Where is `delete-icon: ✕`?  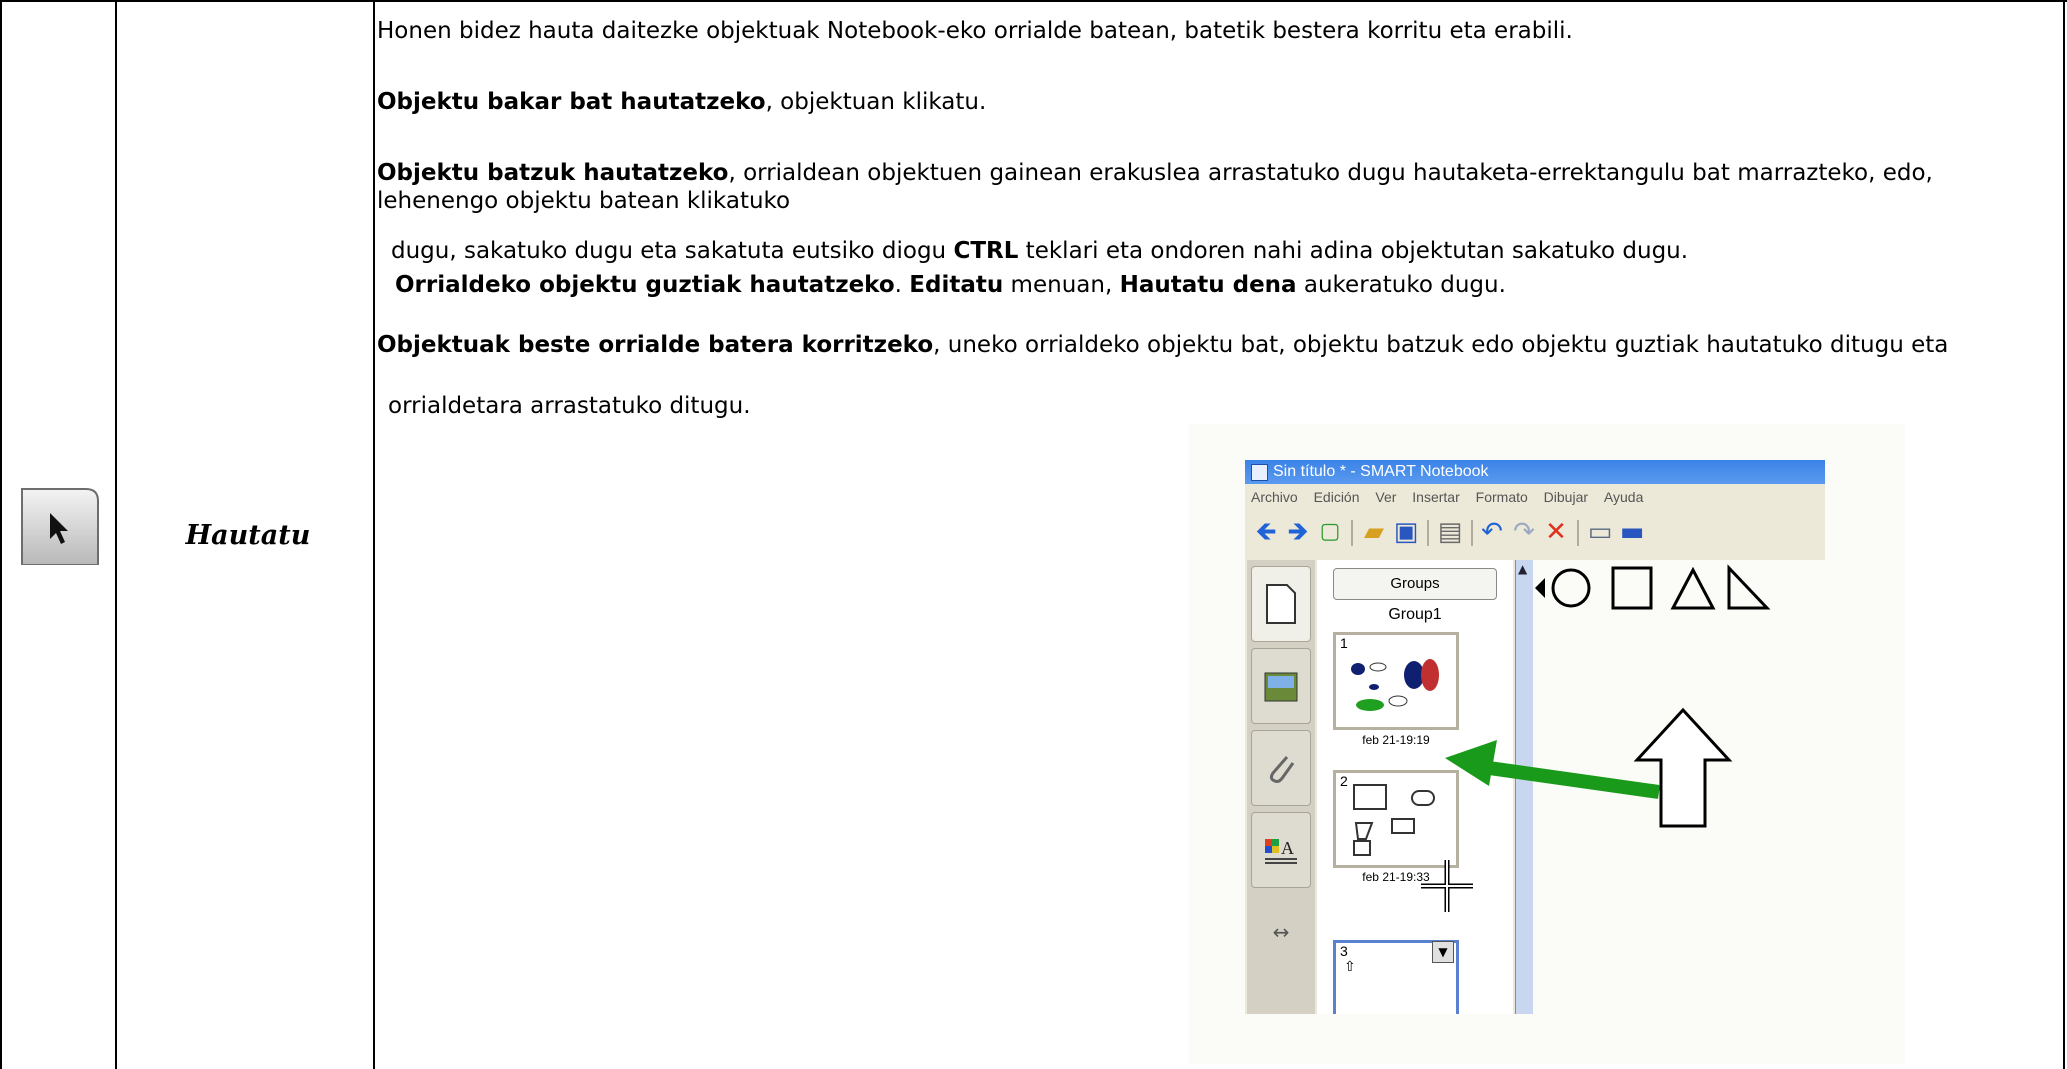
delete-icon: ✕ is located at coordinates (1556, 532).